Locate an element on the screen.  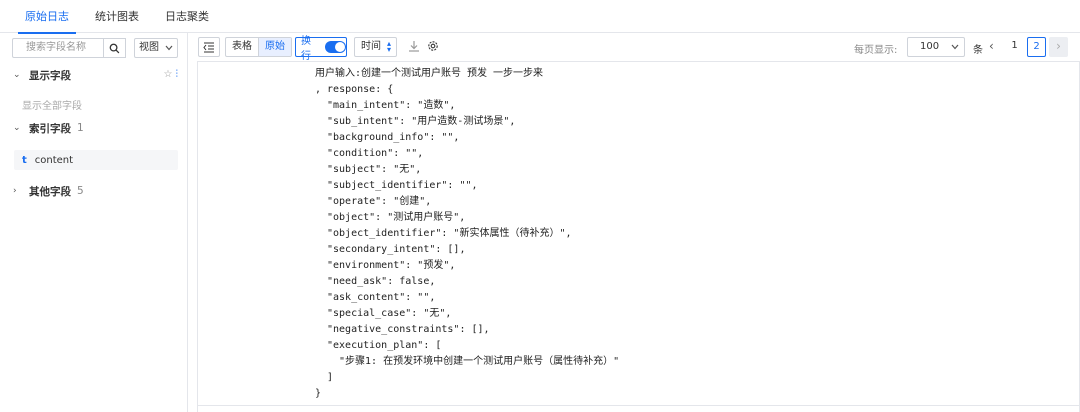
tab-log-clustering: 日志聚类 is located at coordinates (187, 16).